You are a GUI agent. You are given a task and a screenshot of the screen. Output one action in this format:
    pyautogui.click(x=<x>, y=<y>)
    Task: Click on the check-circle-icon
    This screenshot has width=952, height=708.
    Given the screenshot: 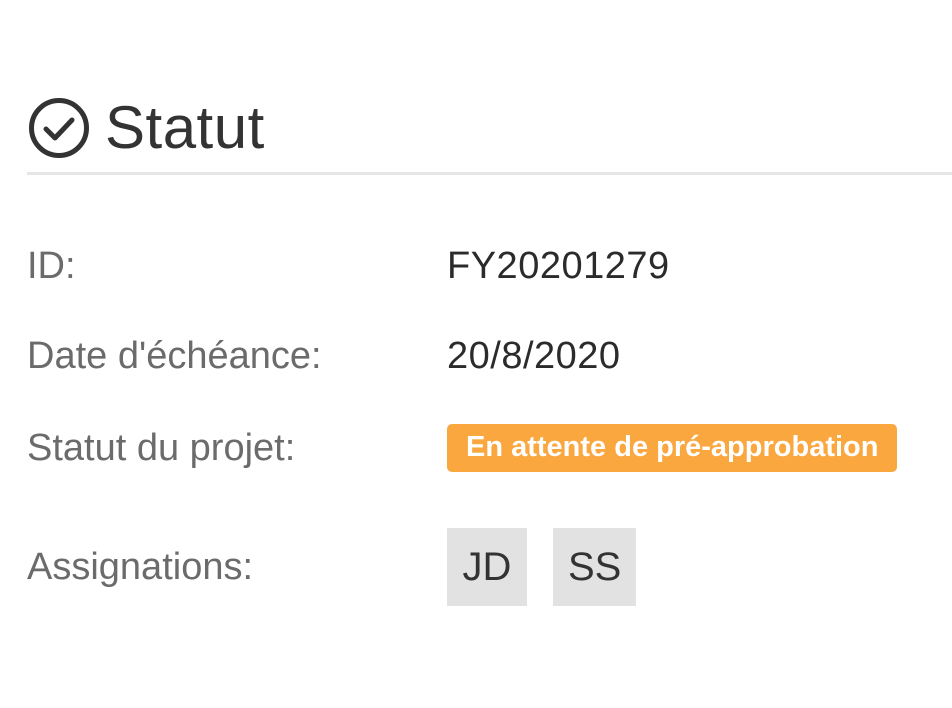 What is the action you would take?
    pyautogui.click(x=59, y=128)
    